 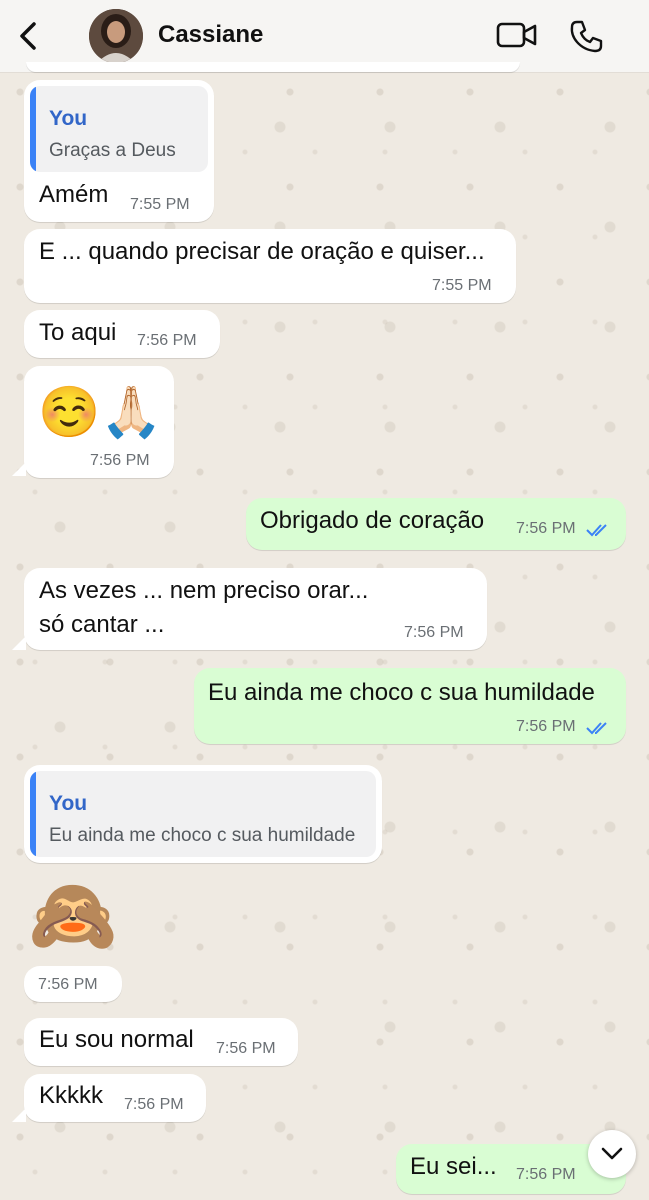 I want to click on emoji-message: ☺️🙏🏻, so click(x=100, y=412).